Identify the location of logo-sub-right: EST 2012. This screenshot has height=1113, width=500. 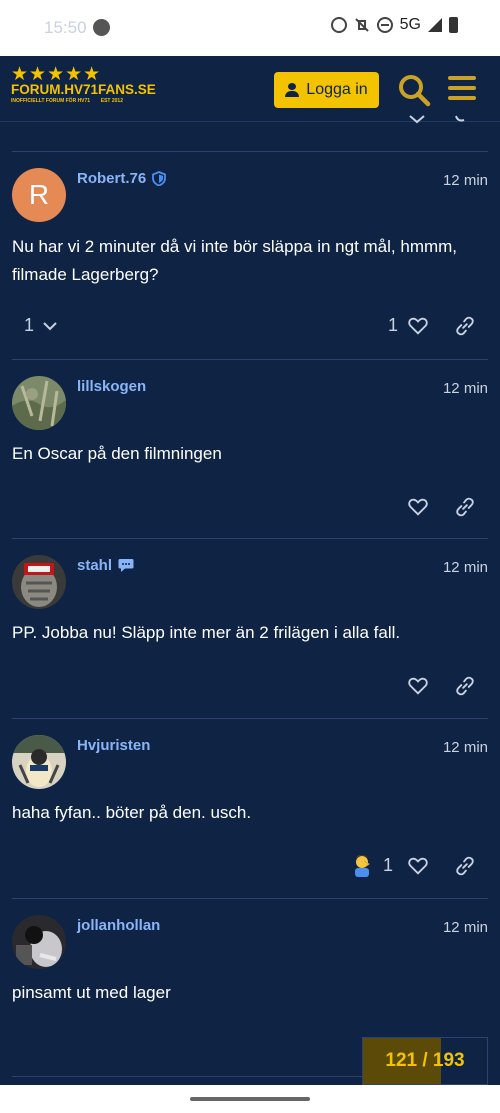
(111, 101).